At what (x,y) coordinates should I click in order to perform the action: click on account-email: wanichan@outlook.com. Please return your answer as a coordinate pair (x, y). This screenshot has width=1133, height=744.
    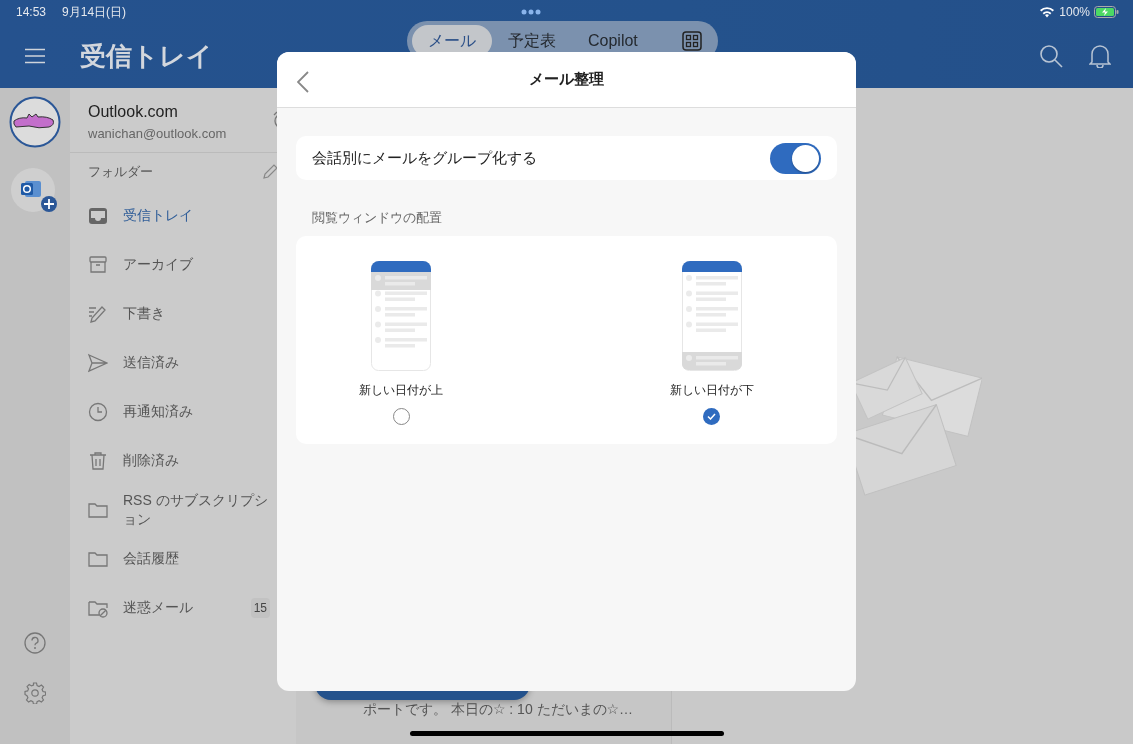
    Looking at the image, I should click on (157, 134).